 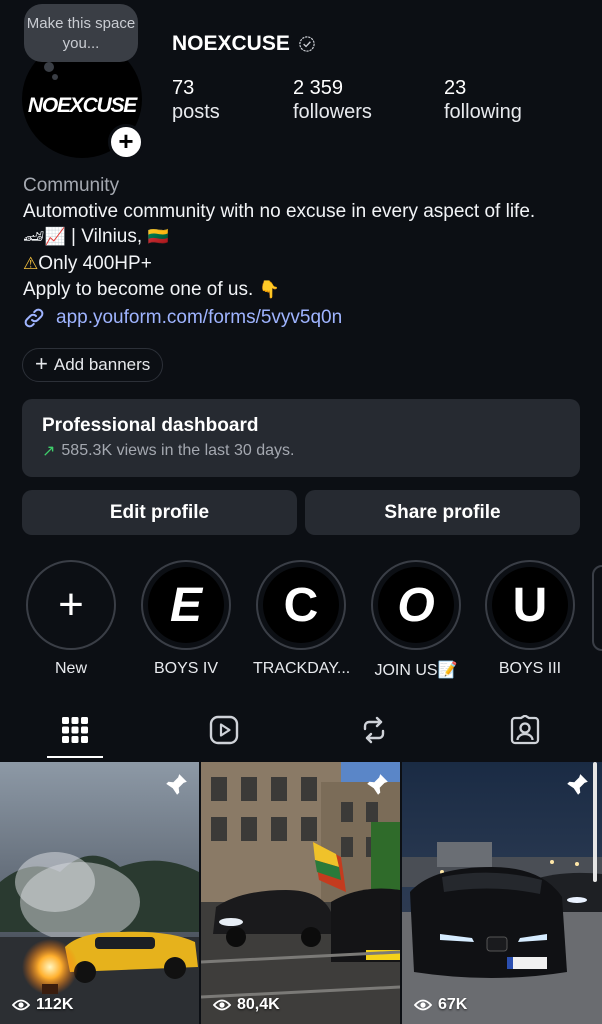 What do you see at coordinates (31, 263) in the screenshot?
I see `warning-emoji: ⚠` at bounding box center [31, 263].